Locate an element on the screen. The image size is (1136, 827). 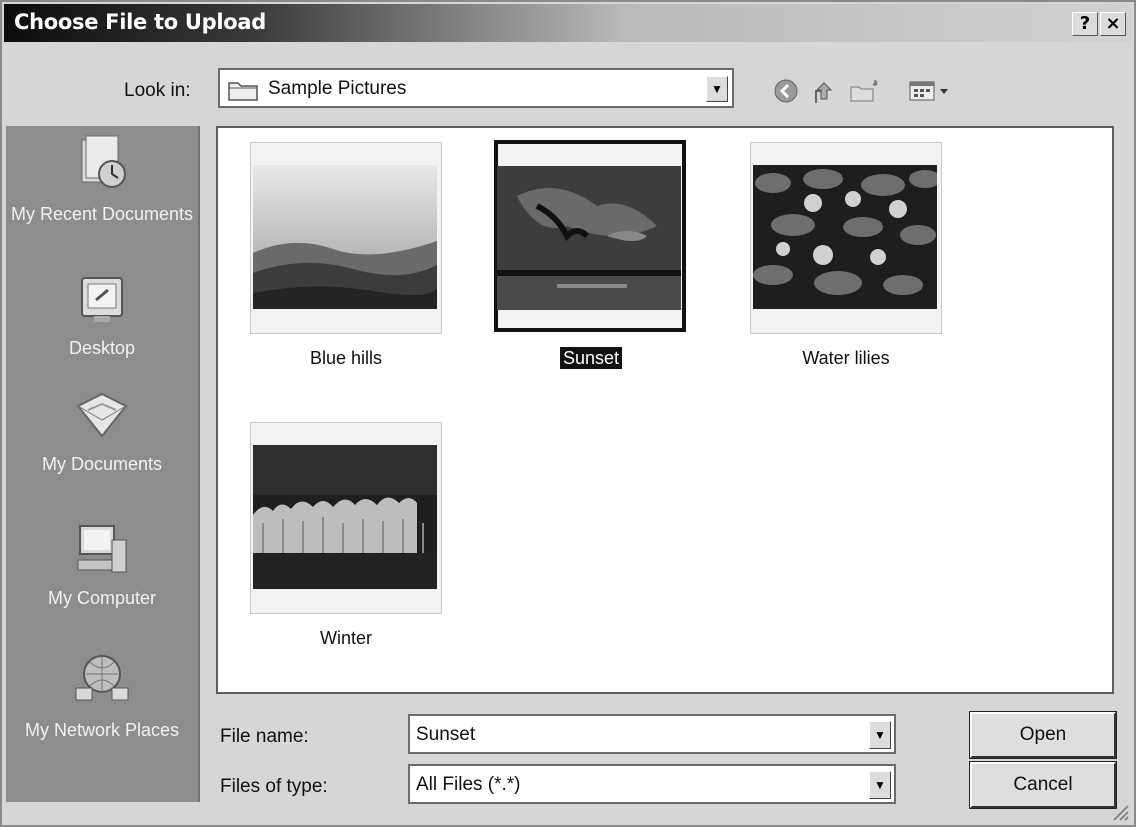
look-in-label: Look in: is located at coordinates (157, 90).